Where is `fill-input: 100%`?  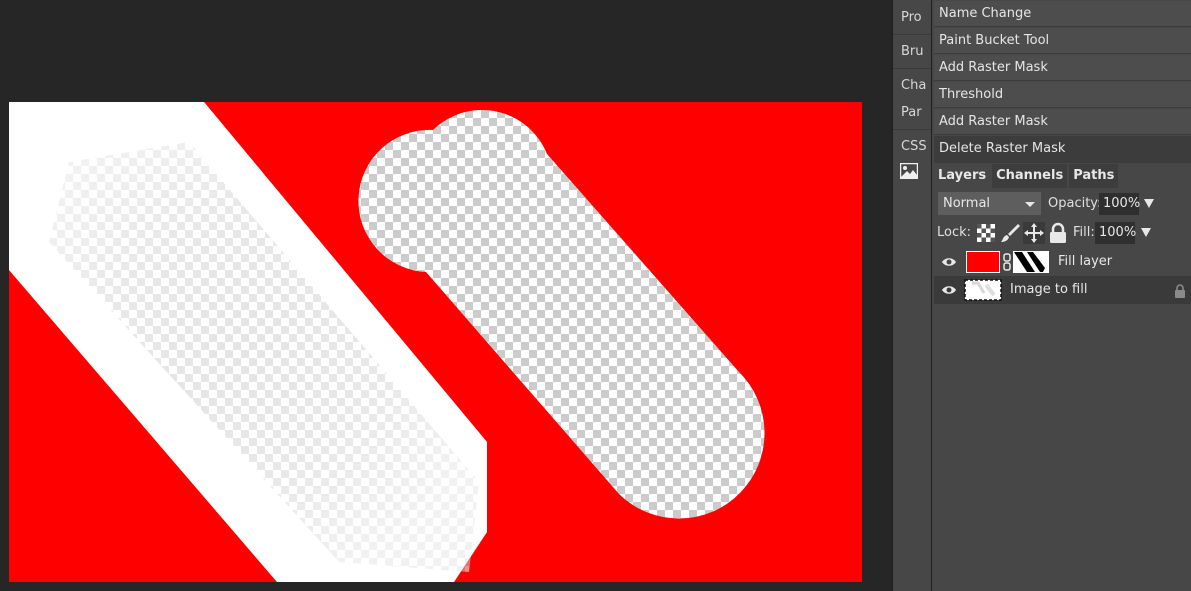
fill-input: 100% is located at coordinates (1115, 233).